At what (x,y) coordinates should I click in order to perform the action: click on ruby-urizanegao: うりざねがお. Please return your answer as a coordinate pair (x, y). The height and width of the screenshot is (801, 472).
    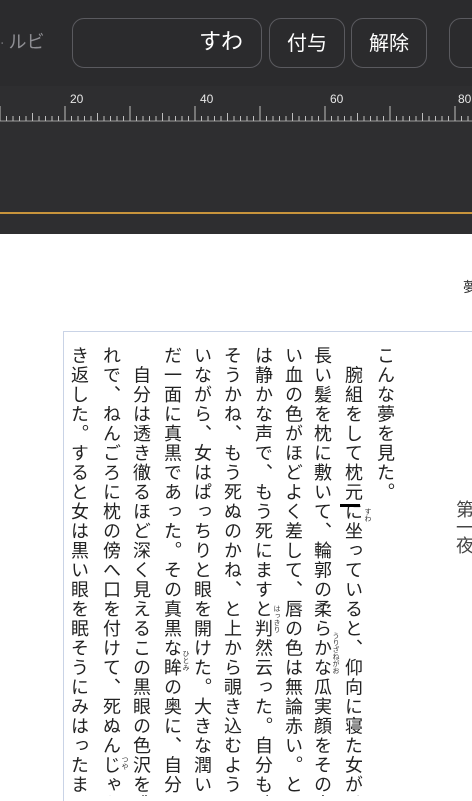
    Looking at the image, I should click on (336, 653).